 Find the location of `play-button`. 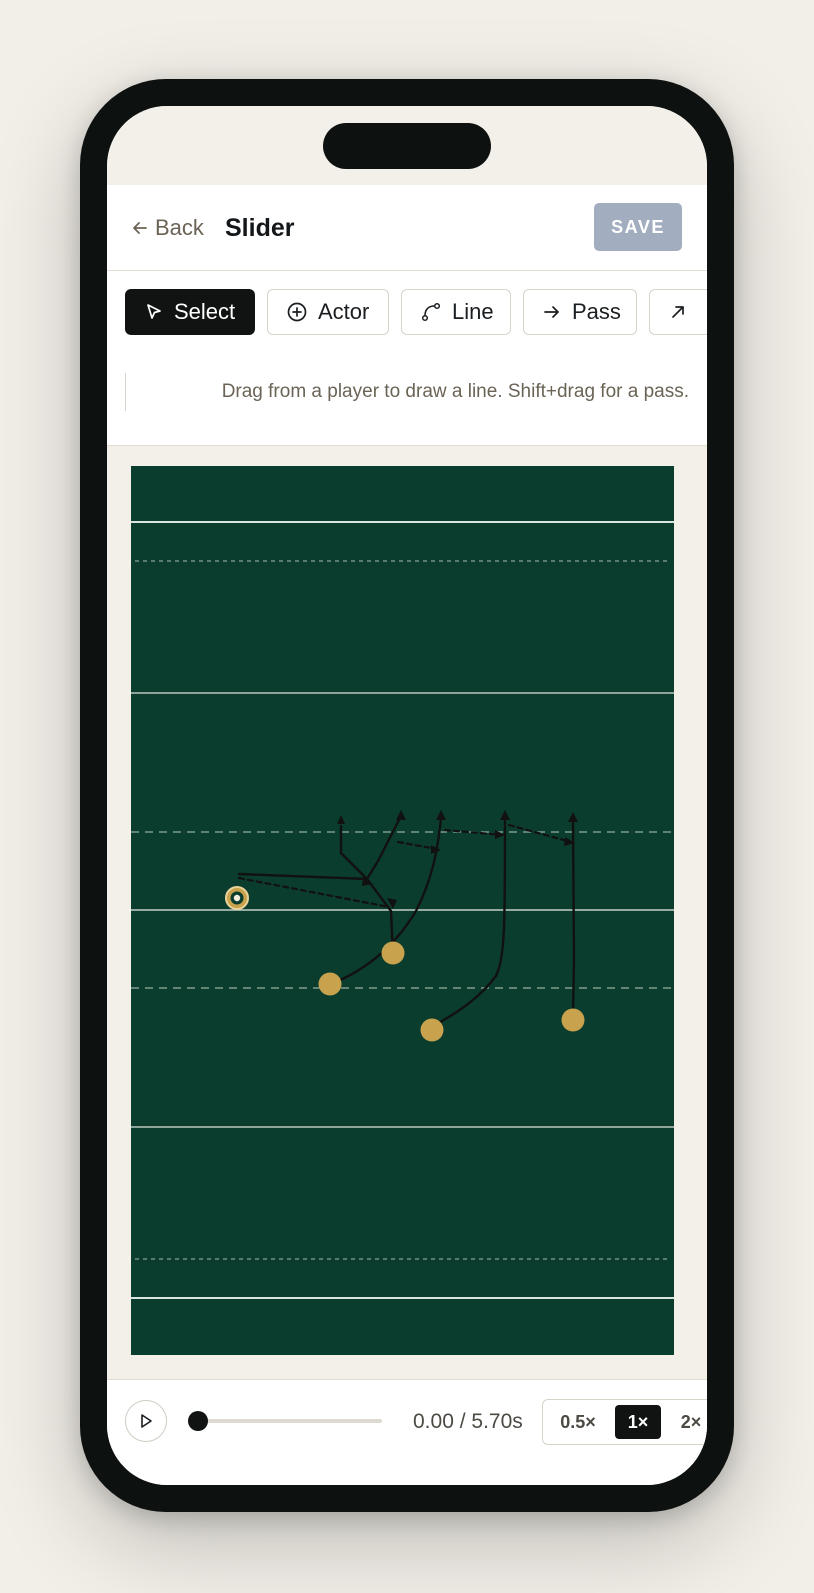

play-button is located at coordinates (146, 1421).